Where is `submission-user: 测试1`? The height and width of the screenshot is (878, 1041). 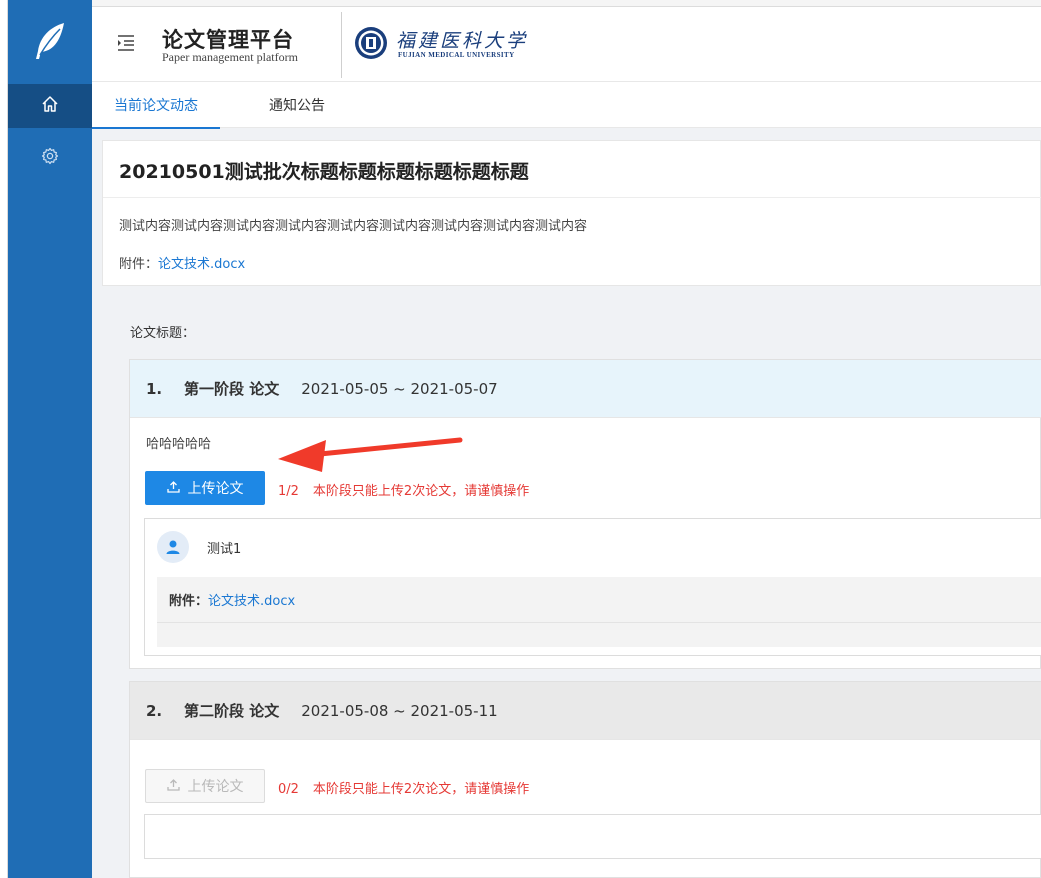 submission-user: 测试1 is located at coordinates (199, 547).